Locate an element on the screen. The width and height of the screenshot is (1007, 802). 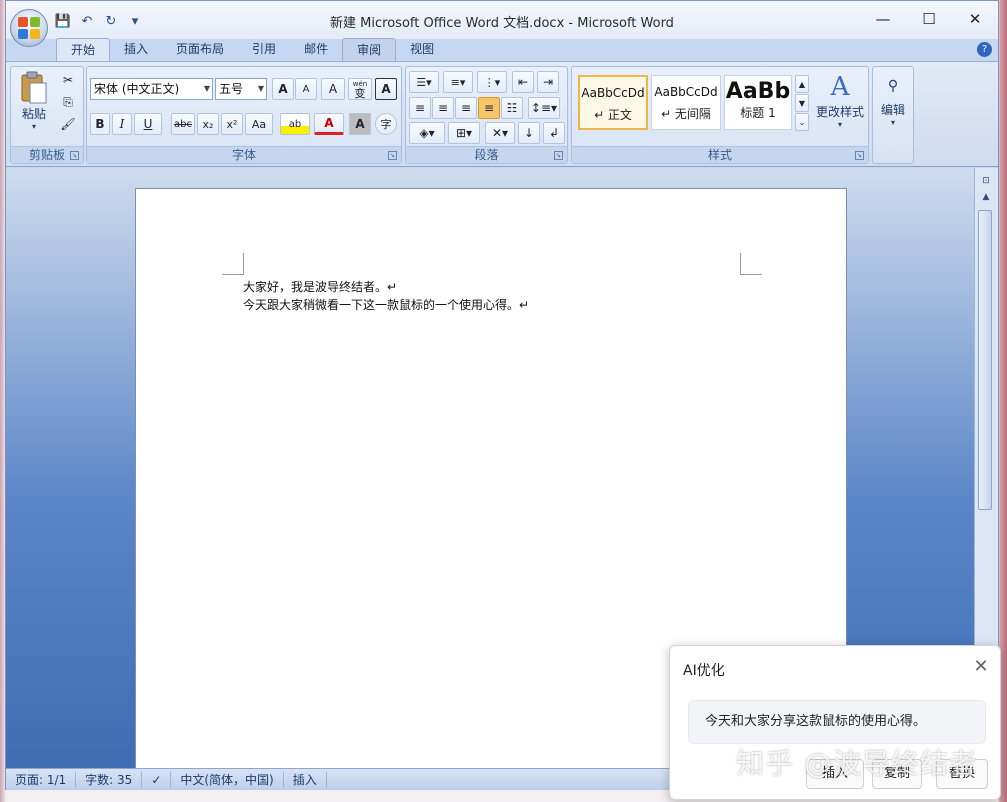
clipboard-group: 粘贴 ▾ ✂ ⎘ 🖌 剪贴板 ↘ is located at coordinates (47, 115).